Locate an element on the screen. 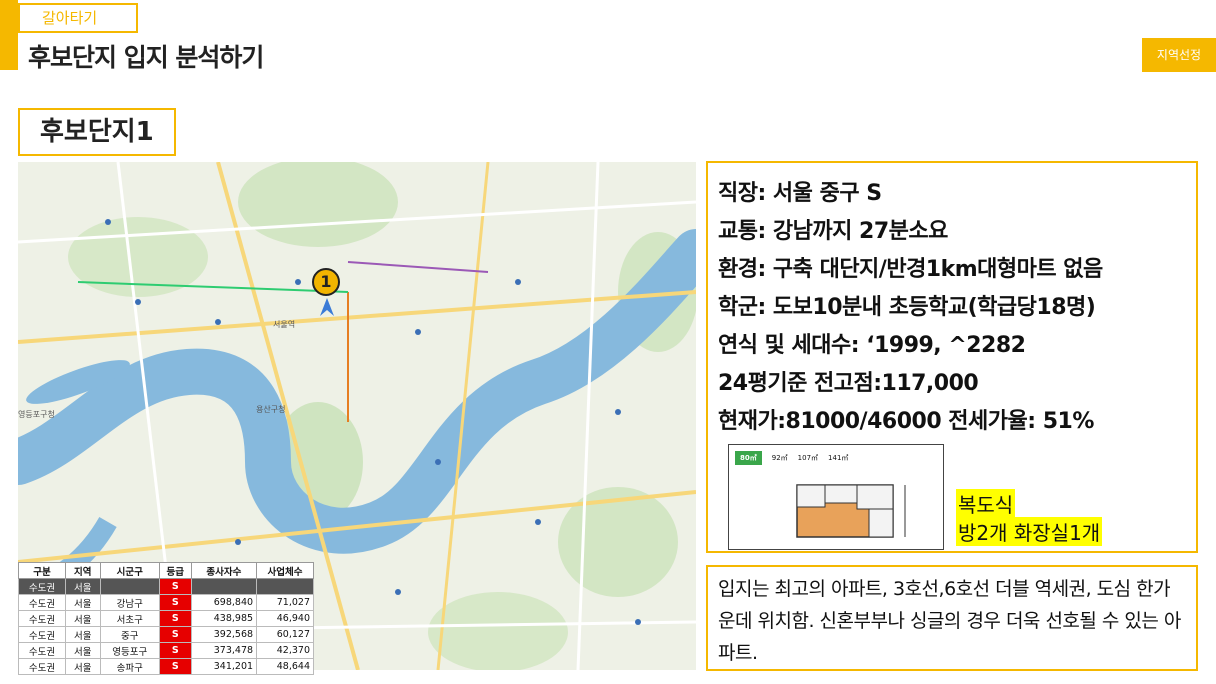 The image size is (1216, 684). table-cell: 송파구 is located at coordinates (129, 666).